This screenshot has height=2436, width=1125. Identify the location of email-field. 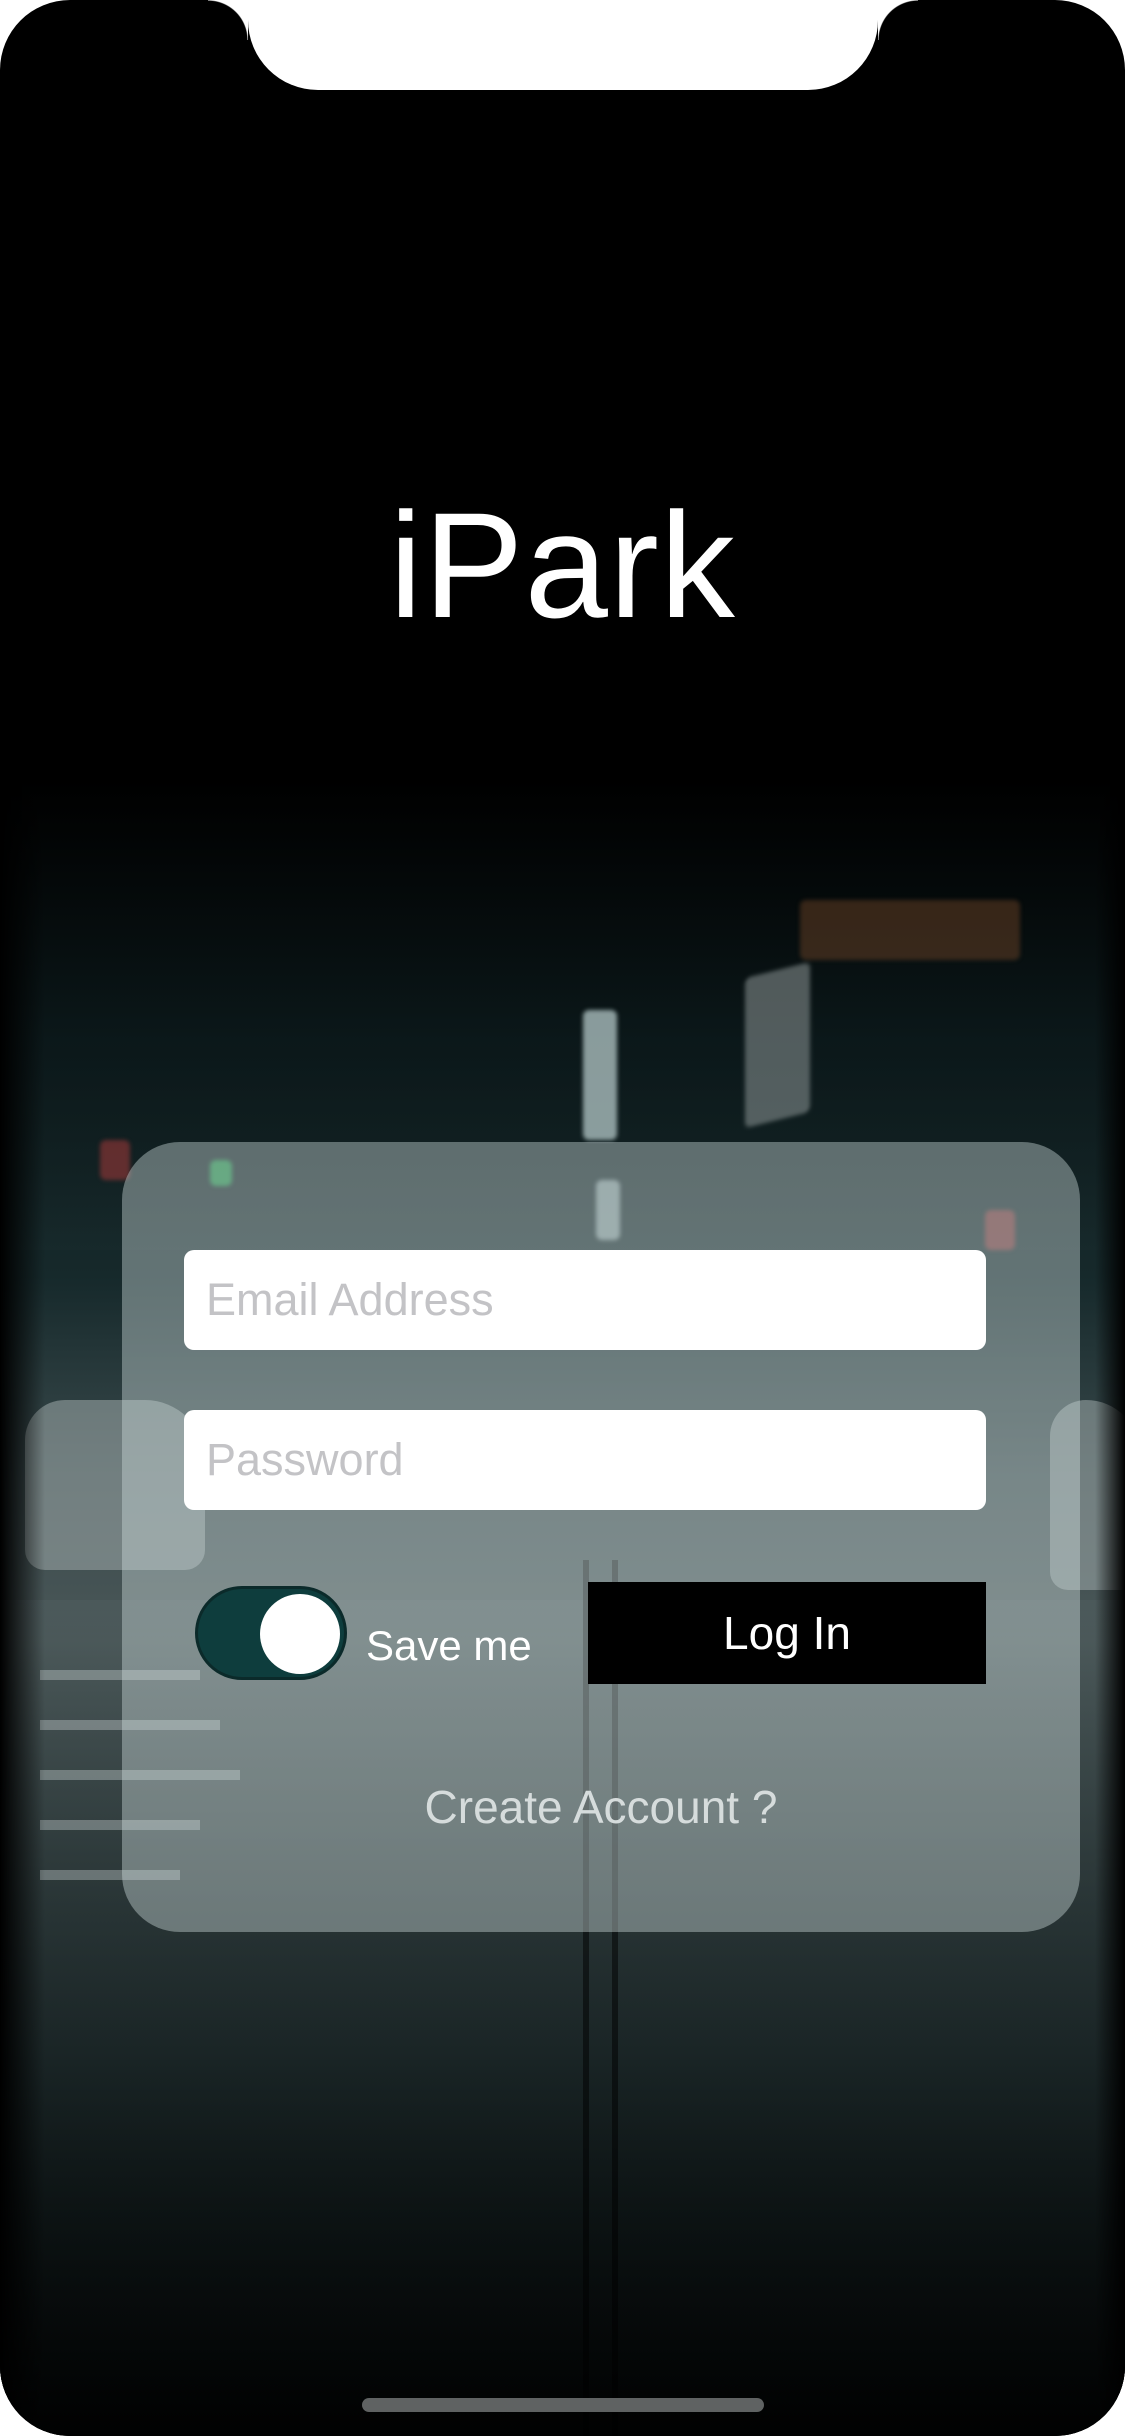
(585, 1300).